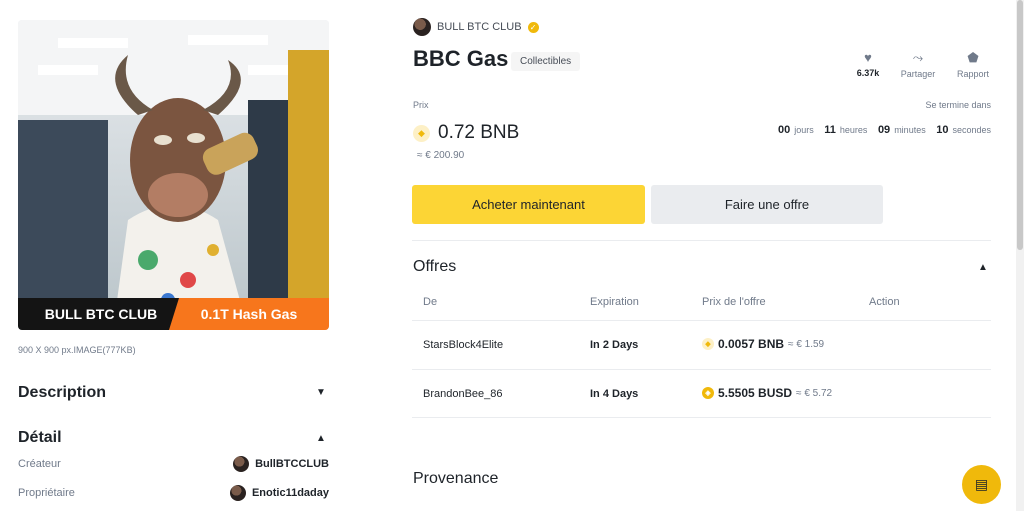  I want to click on make-offer-button: Faire une offre, so click(767, 204).